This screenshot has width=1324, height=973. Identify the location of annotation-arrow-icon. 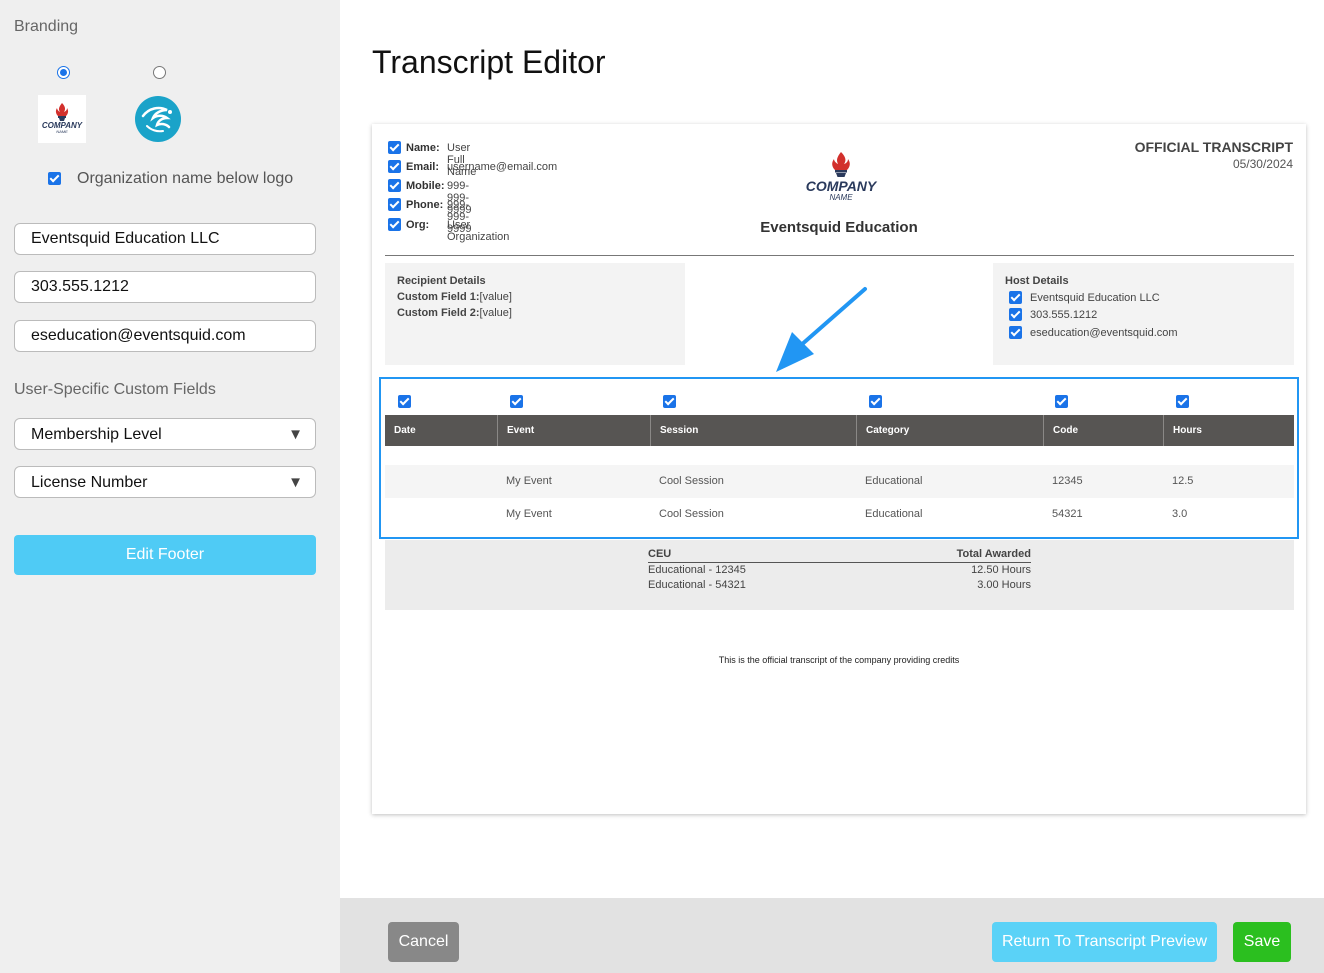
(821, 329).